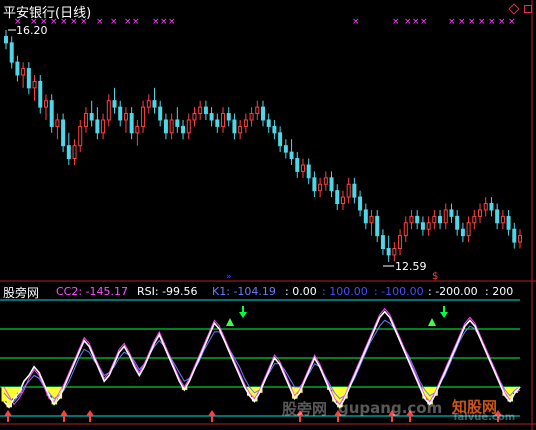  Describe the element at coordinates (229, 277) in the screenshot. I see `double-arrow-icon: »` at that location.